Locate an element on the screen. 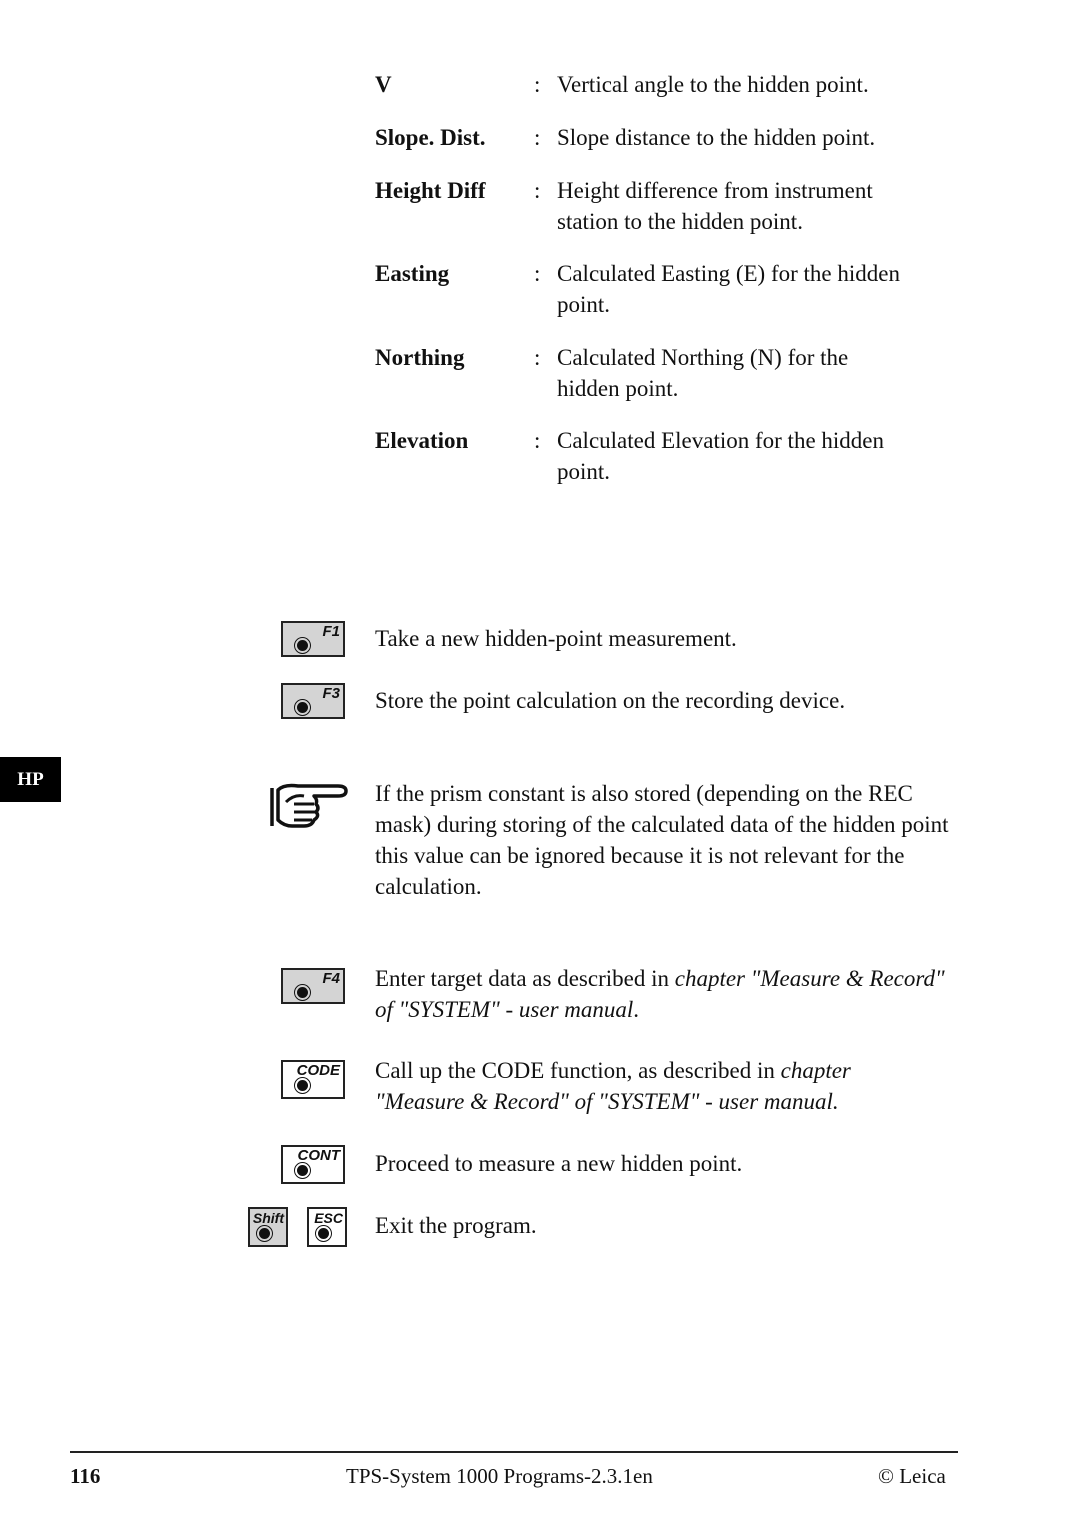  definition-term: V is located at coordinates (383, 84).